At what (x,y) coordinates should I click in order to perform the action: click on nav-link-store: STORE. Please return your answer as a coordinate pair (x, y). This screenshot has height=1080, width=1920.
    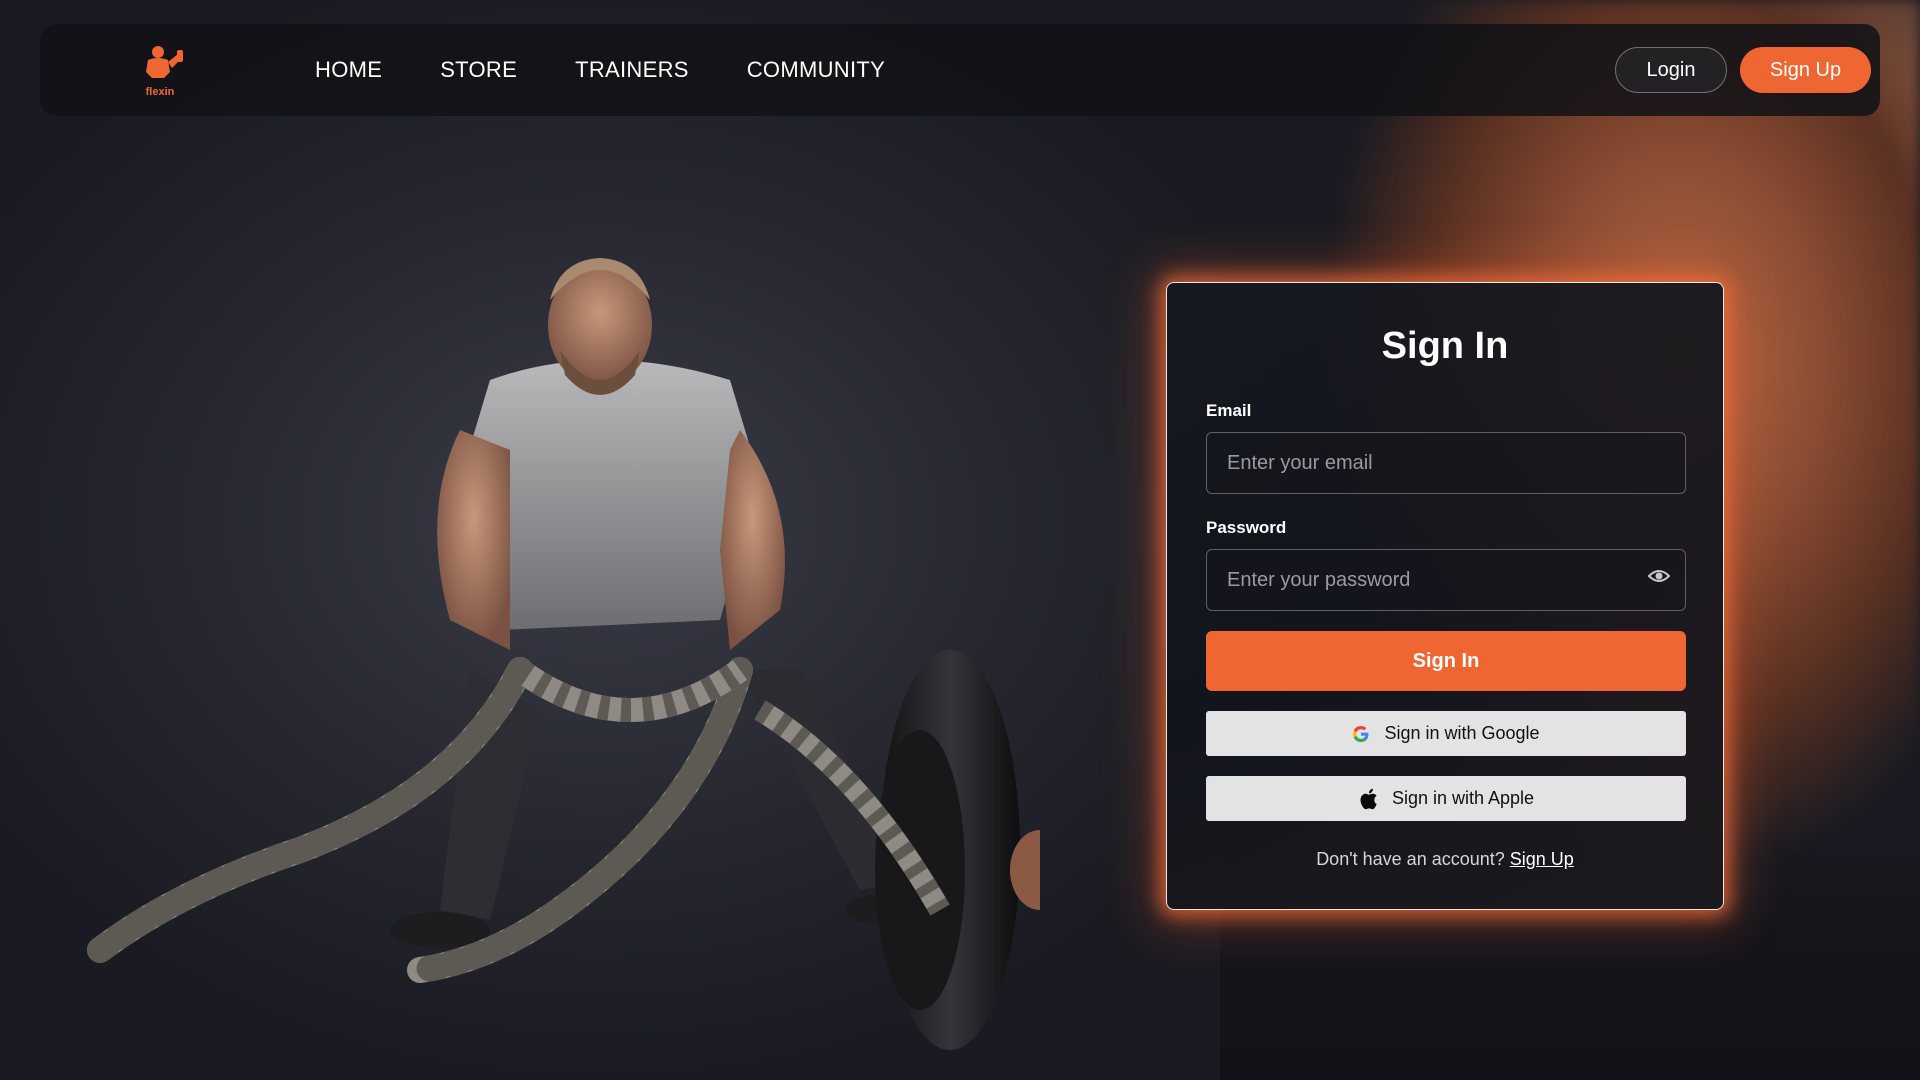
    Looking at the image, I should click on (478, 70).